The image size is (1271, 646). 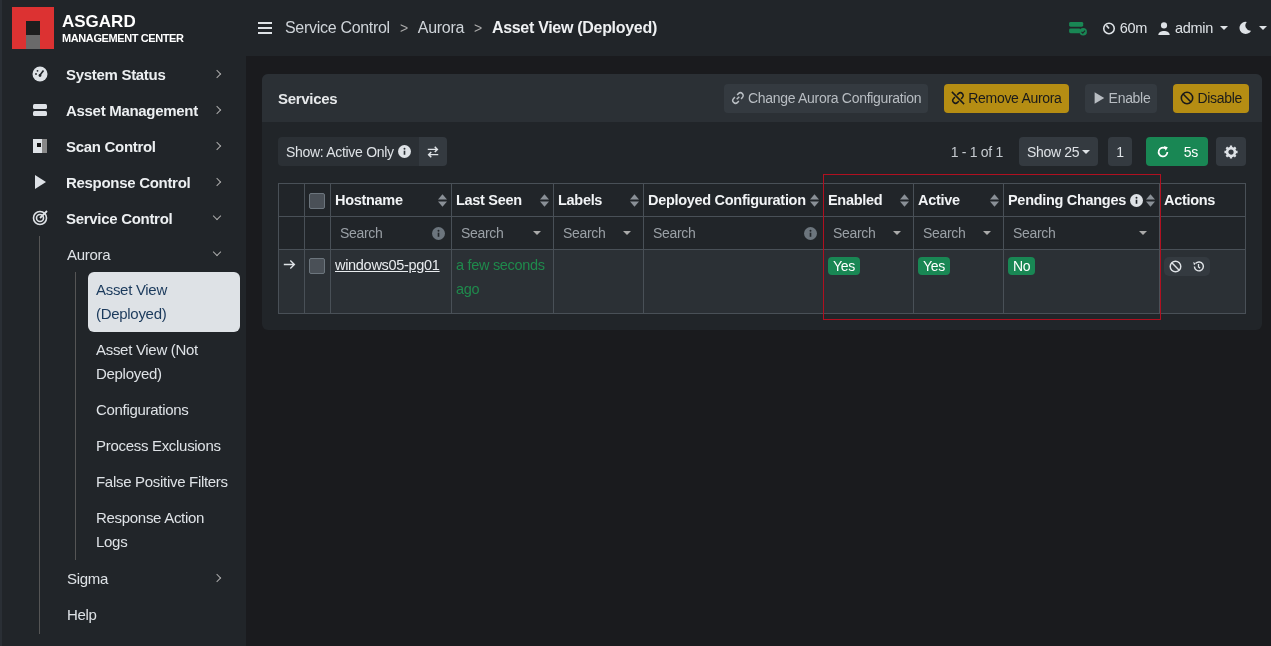 I want to click on column-header: Enabled, so click(x=868, y=200).